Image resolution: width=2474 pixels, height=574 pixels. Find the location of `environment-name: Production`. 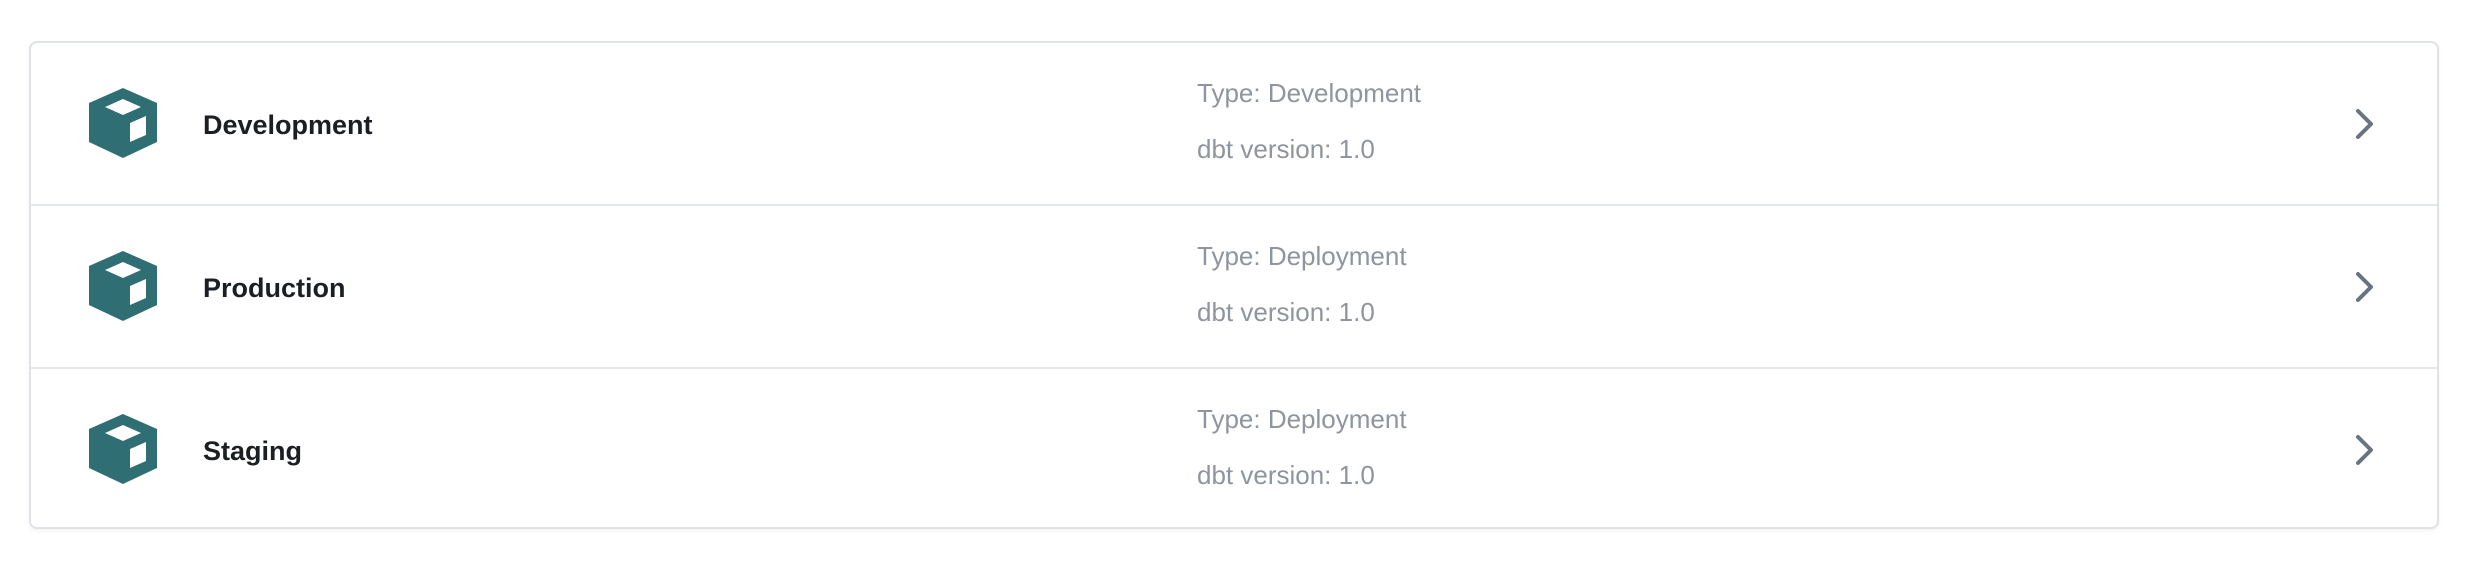

environment-name: Production is located at coordinates (274, 288).